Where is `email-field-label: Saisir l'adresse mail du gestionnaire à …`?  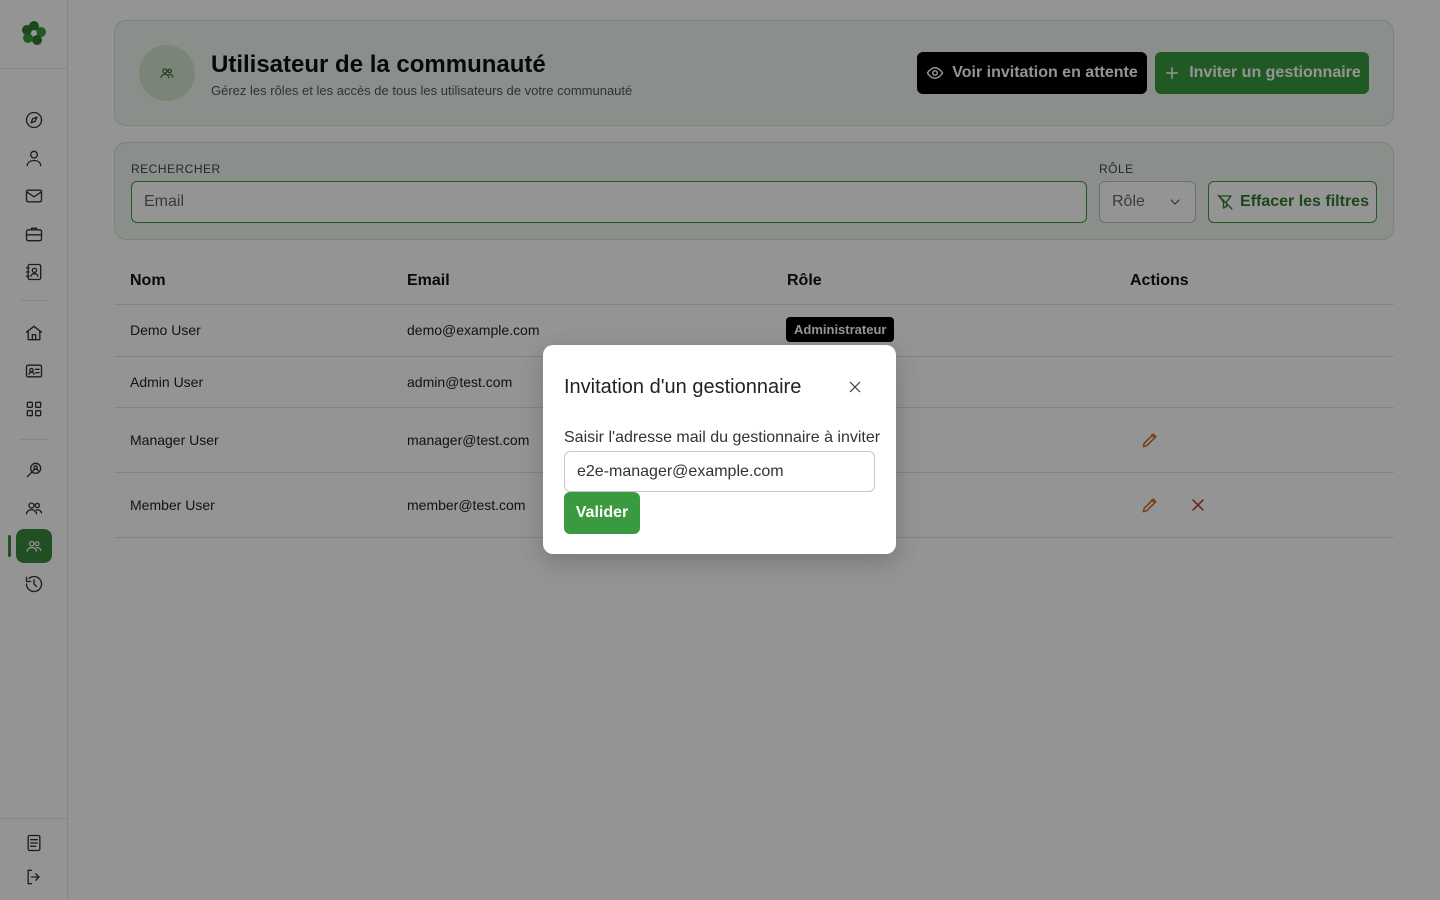
email-field-label: Saisir l'adresse mail du gestionnaire à … is located at coordinates (722, 437).